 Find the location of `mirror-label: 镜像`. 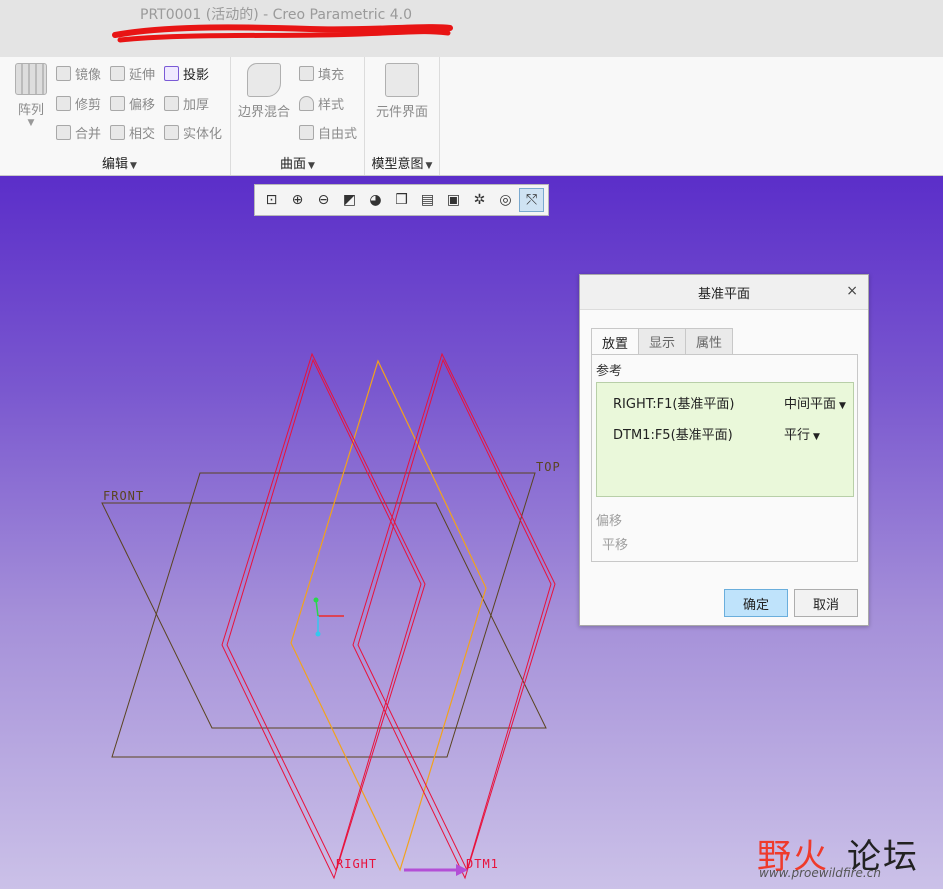

mirror-label: 镜像 is located at coordinates (88, 75).